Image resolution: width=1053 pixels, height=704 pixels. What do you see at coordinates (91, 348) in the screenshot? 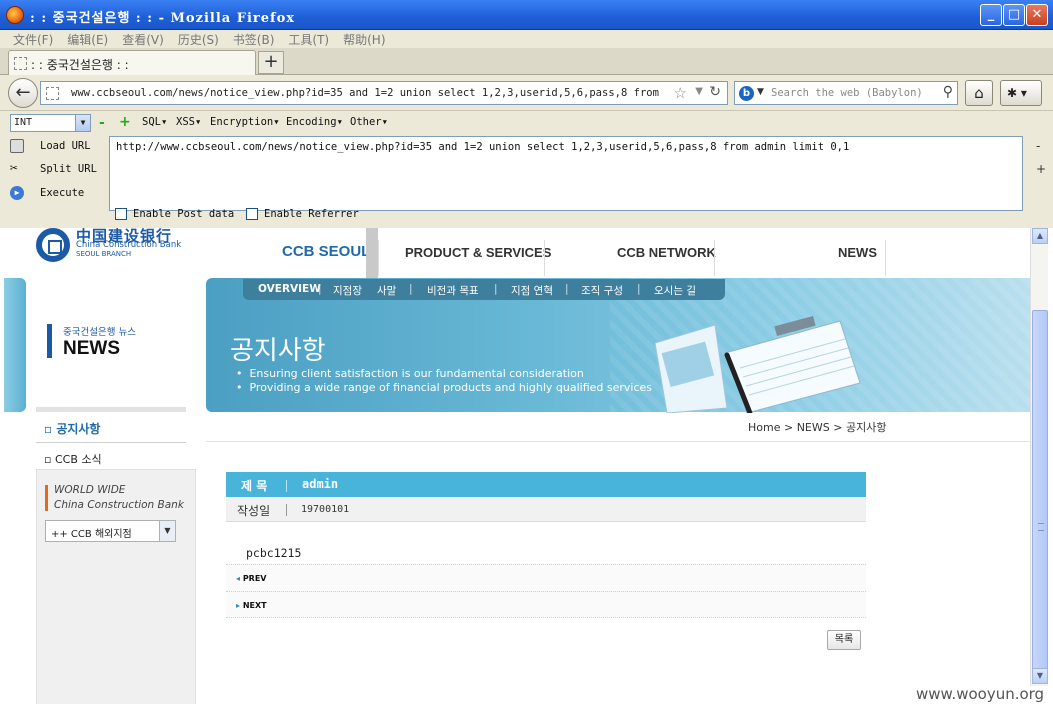
I see `section-title: NEWS` at bounding box center [91, 348].